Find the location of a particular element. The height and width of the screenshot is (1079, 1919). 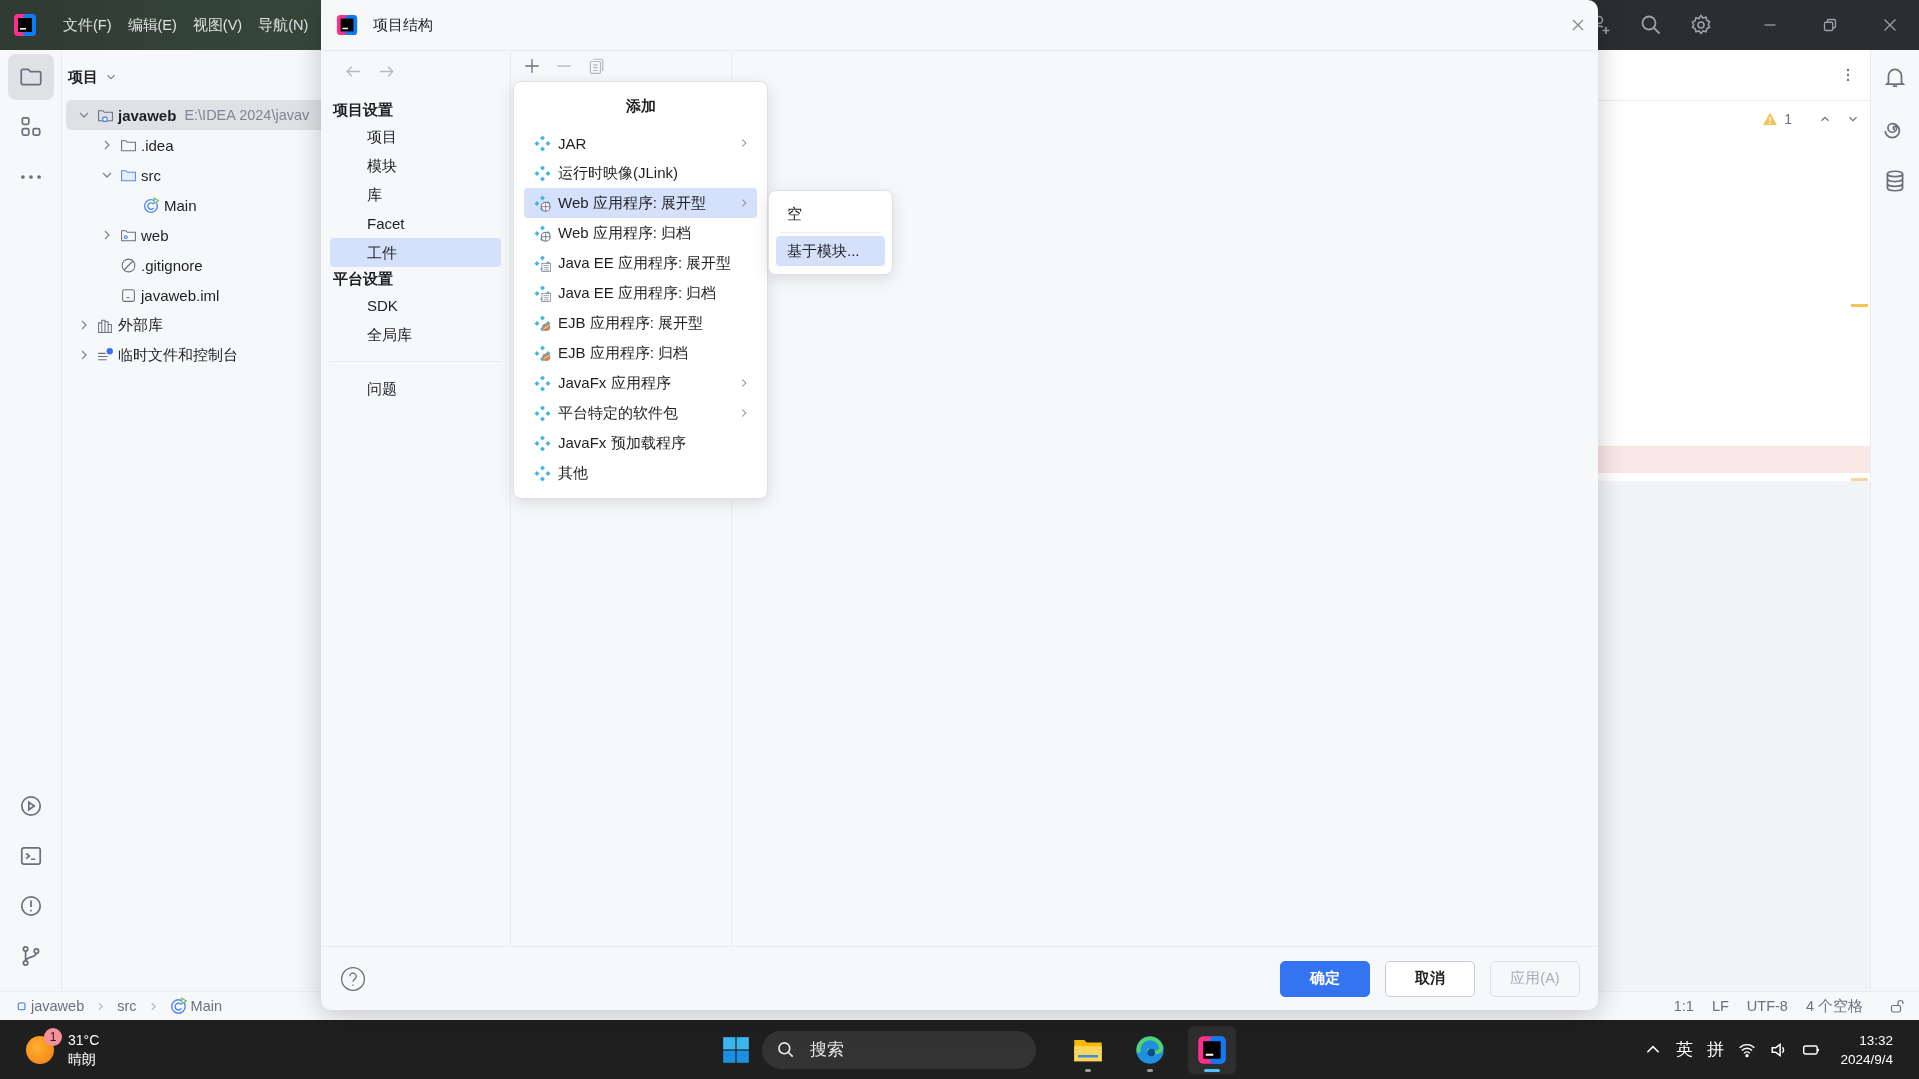

dialog-title: 项目结构 is located at coordinates (403, 25).